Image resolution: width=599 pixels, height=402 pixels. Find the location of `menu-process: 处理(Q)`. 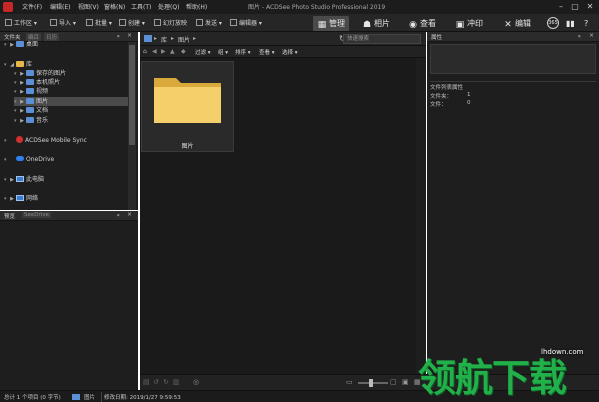

menu-process: 处理(Q) is located at coordinates (168, 6).